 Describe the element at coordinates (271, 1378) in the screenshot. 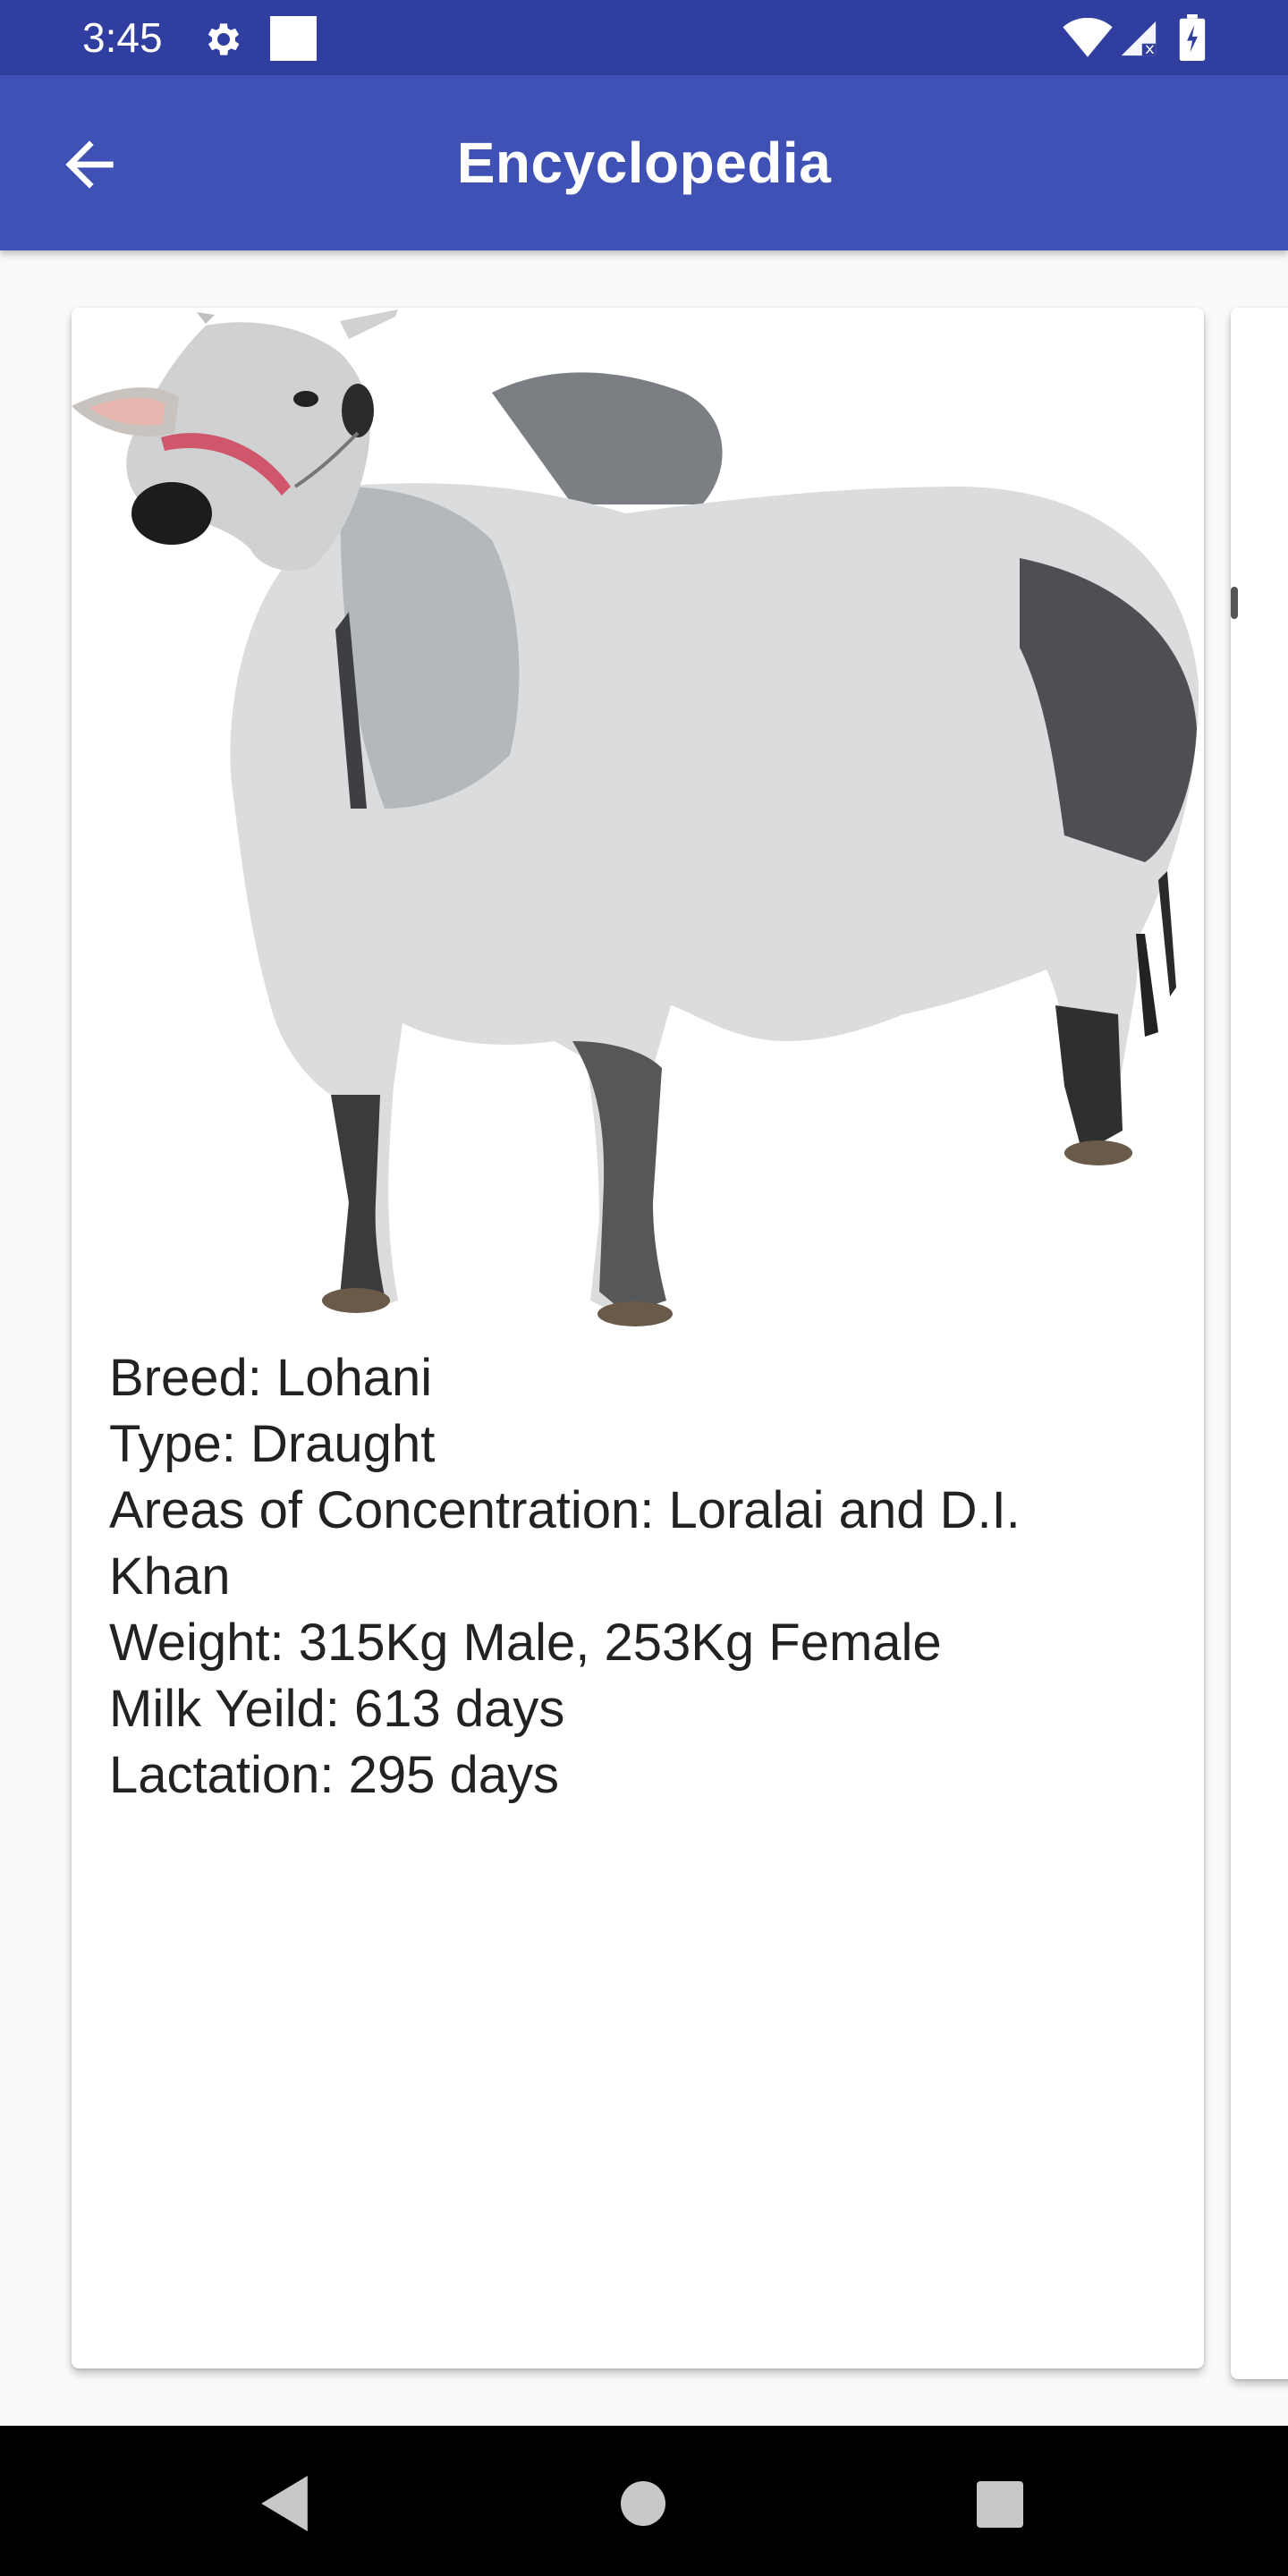

I see `breed-name: Breed: Lohani` at that location.